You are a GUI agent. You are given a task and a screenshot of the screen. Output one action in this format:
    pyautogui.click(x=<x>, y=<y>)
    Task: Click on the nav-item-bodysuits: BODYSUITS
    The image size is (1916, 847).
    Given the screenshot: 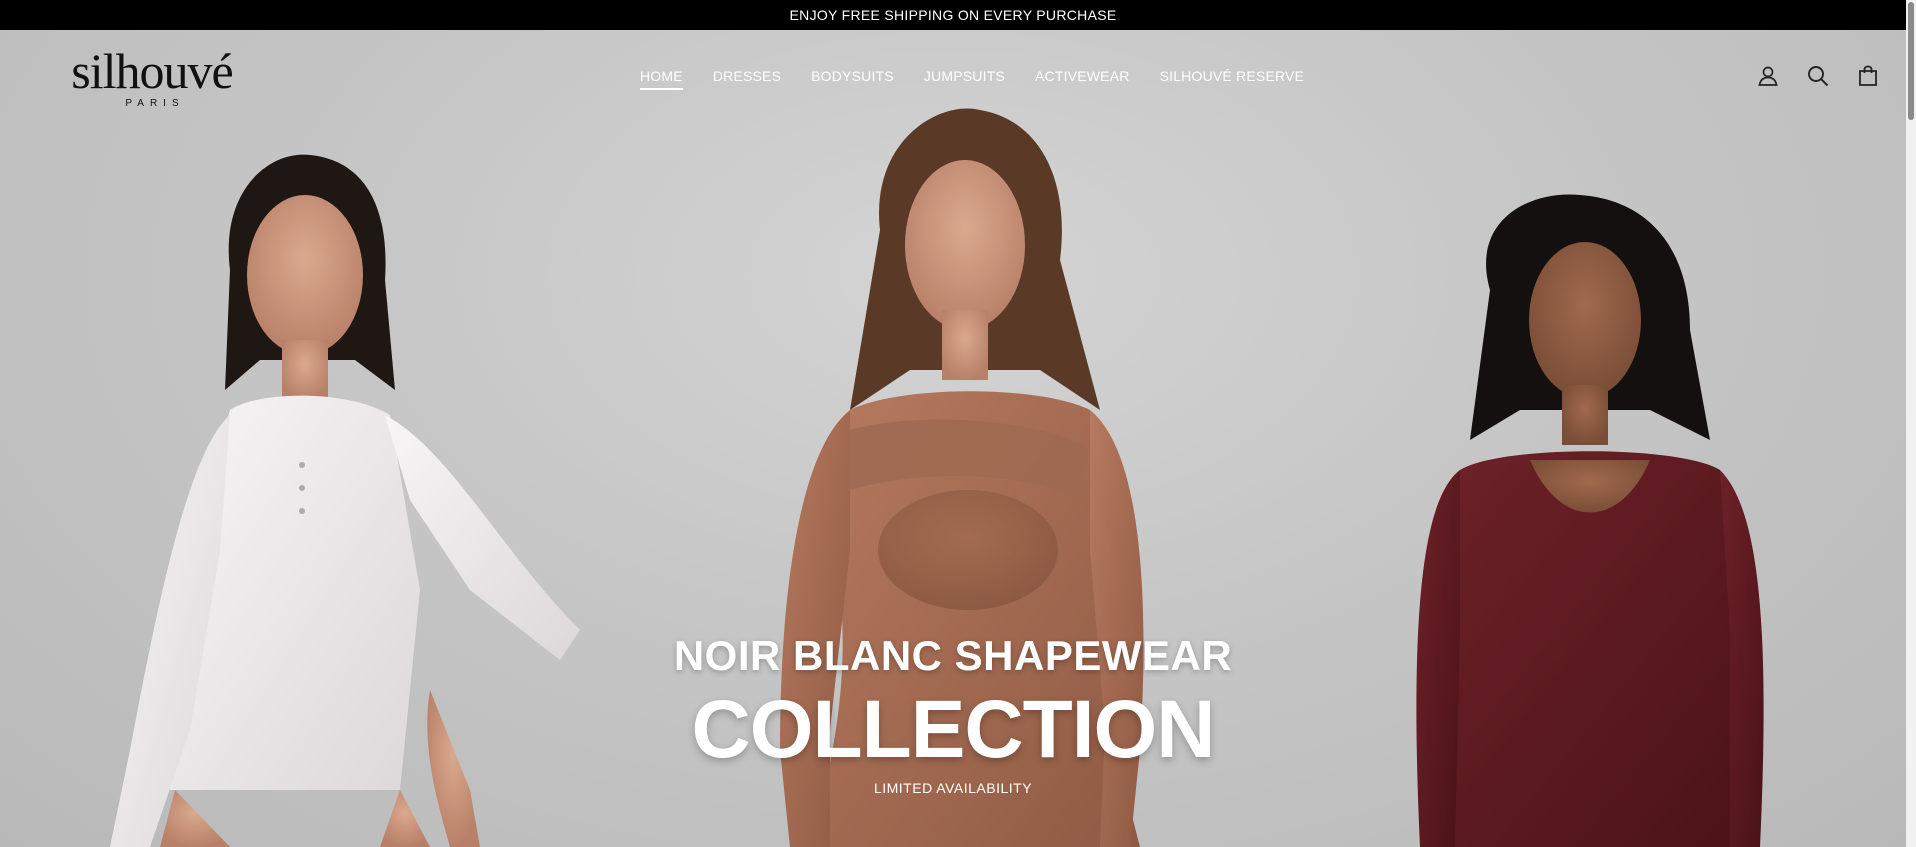 What is the action you would take?
    pyautogui.click(x=852, y=79)
    